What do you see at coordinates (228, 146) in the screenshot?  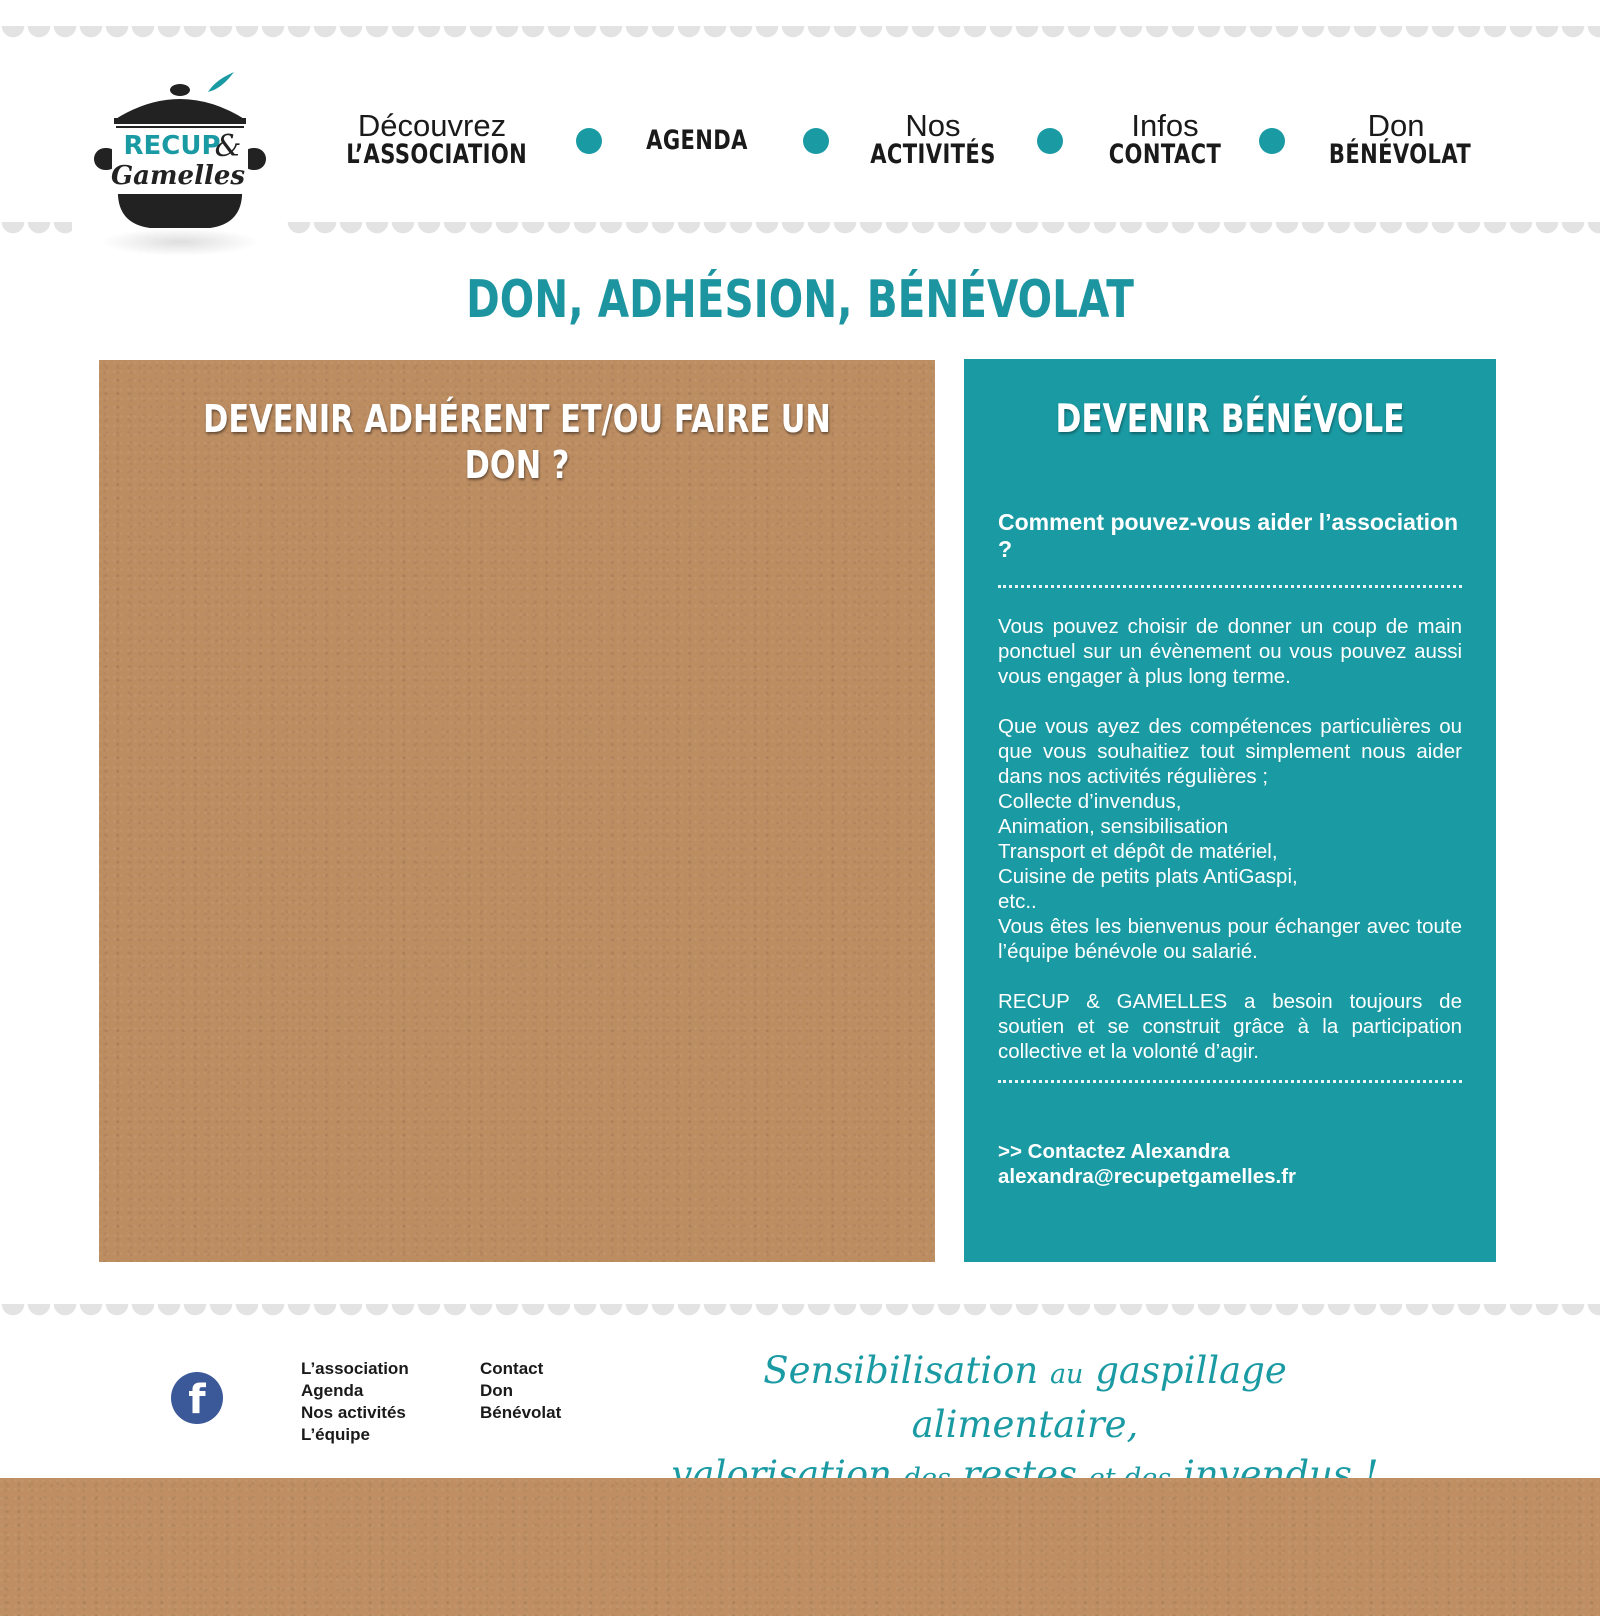 I see `logo-ampersand: &` at bounding box center [228, 146].